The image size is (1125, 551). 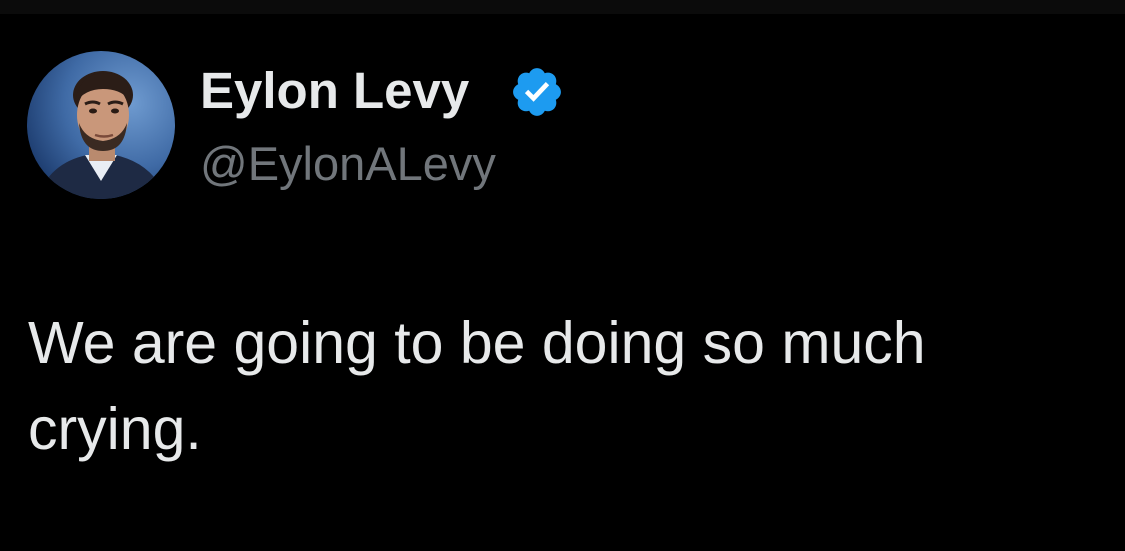 What do you see at coordinates (334, 91) in the screenshot?
I see `author-display-name: Eylon Levy` at bounding box center [334, 91].